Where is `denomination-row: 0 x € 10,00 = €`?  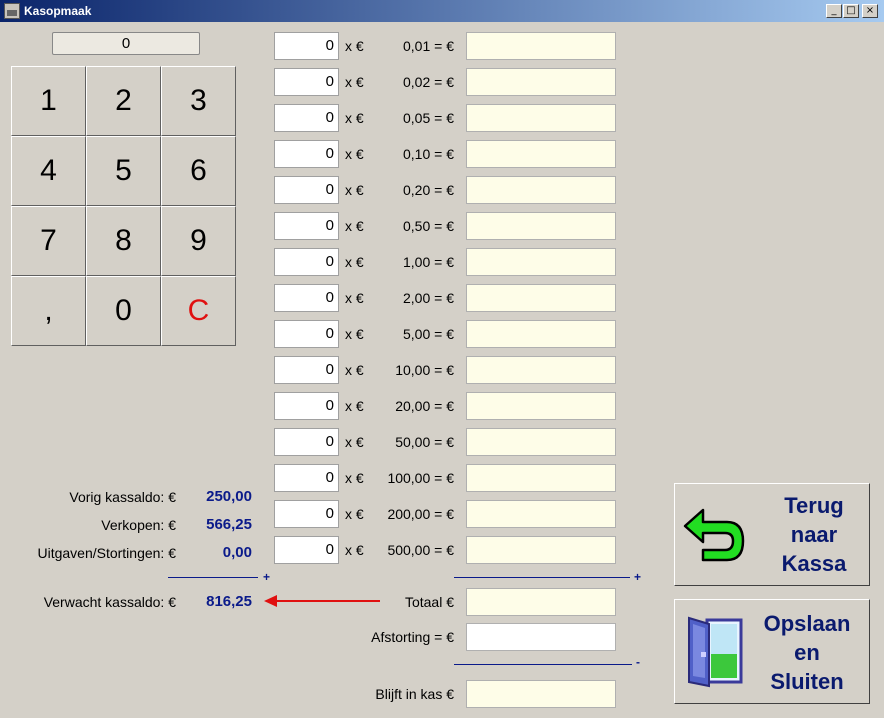
denomination-row: 0 x € 10,00 = € is located at coordinates (445, 370).